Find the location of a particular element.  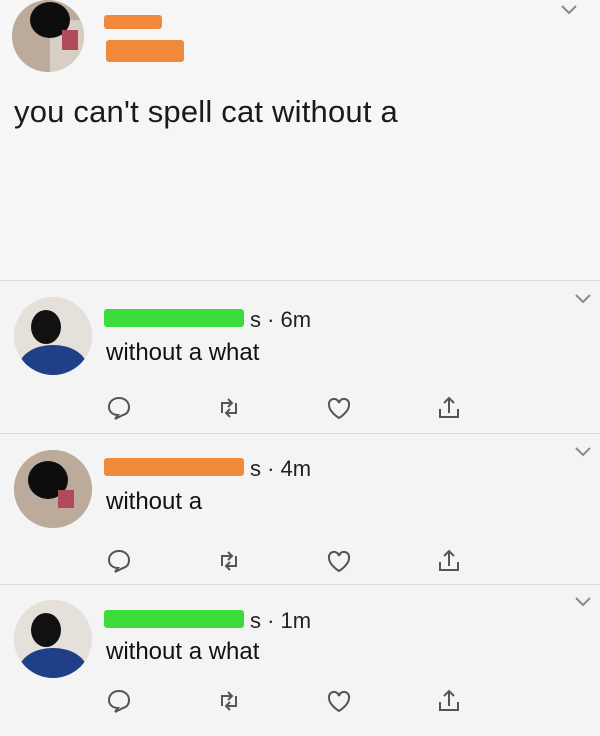

redacted-display-name is located at coordinates (133, 22).